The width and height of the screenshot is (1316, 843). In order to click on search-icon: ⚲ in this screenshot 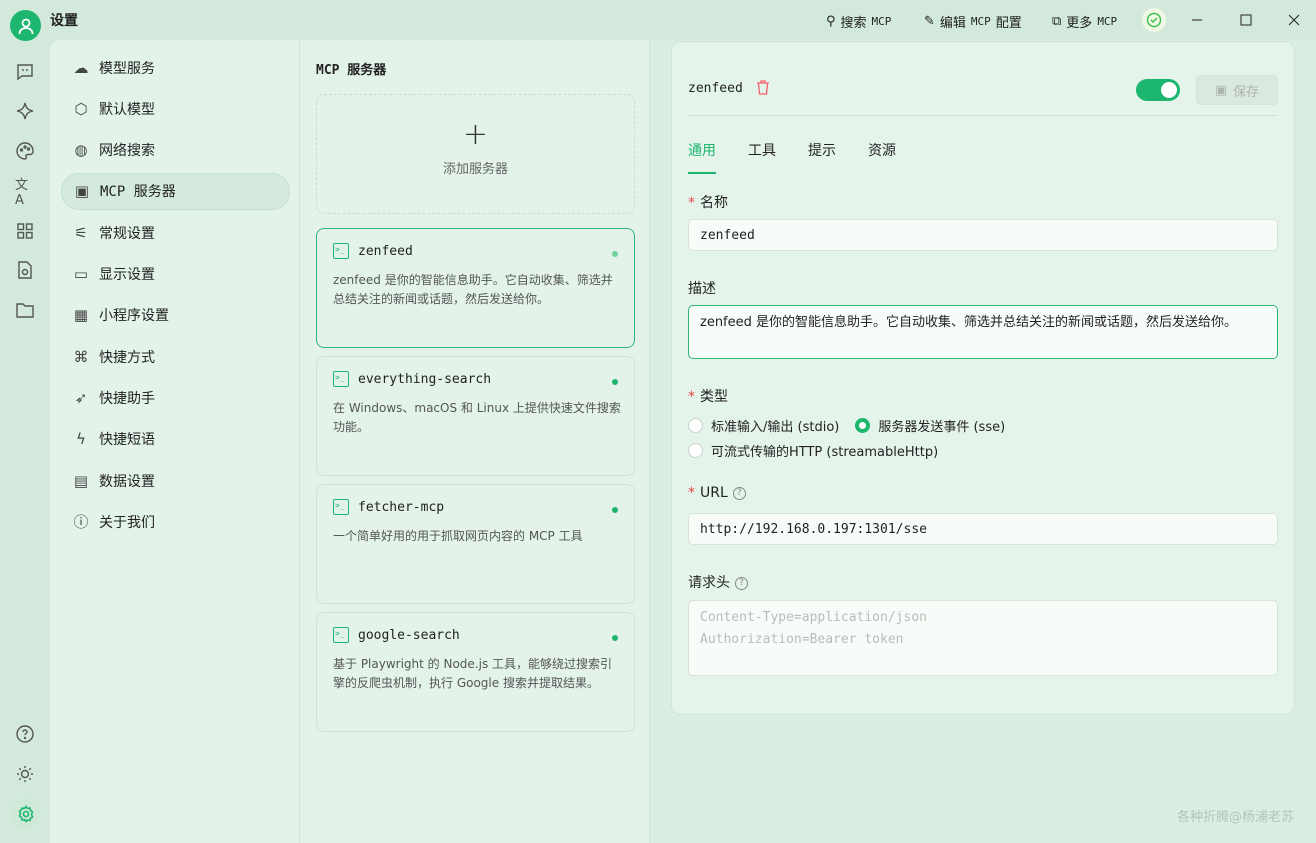, I will do `click(831, 21)`.